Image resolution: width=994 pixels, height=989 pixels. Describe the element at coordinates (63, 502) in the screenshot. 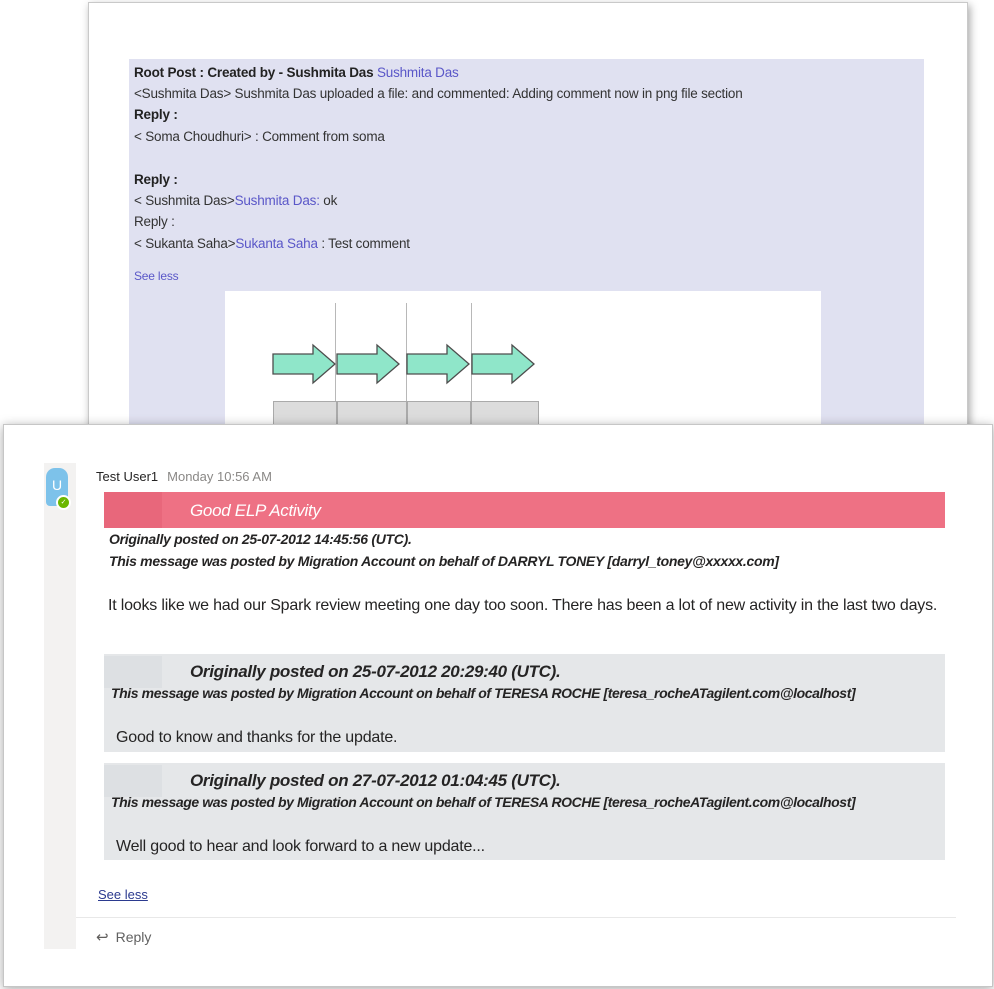

I see `presence-check-icon: ✓` at that location.